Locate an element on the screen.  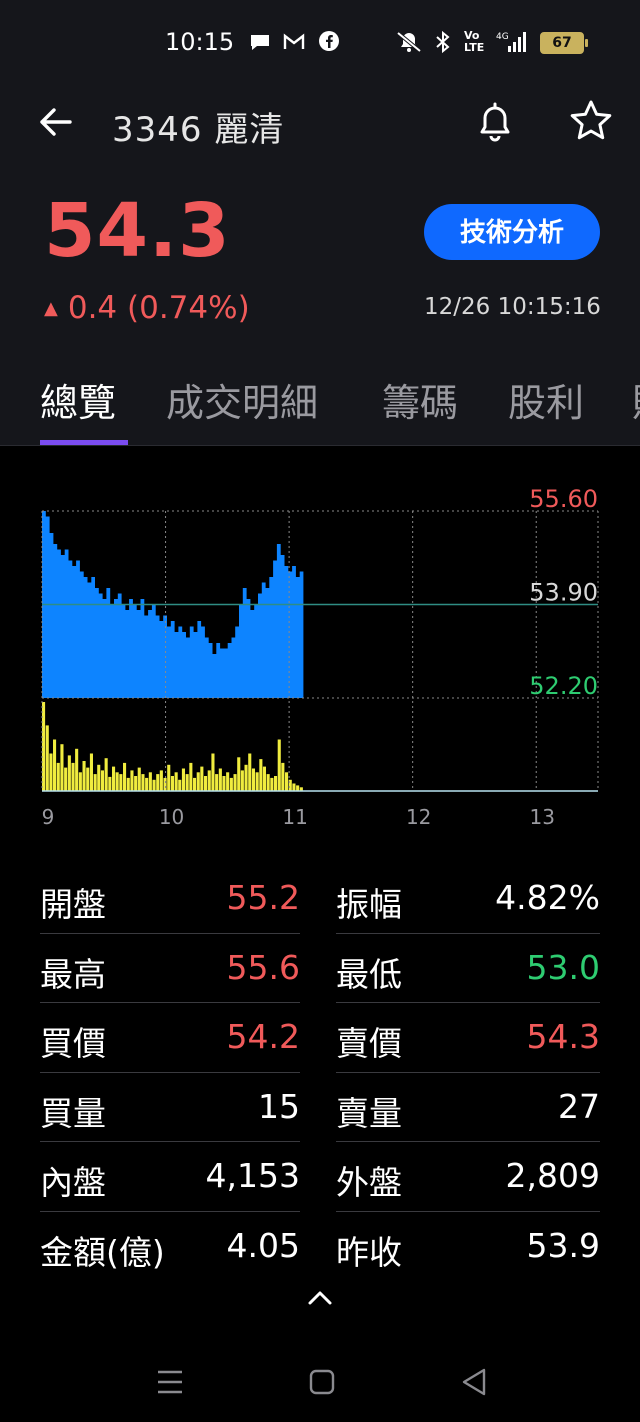
price-change: ▲ 0.4 (0.74%) is located at coordinates (147, 308).